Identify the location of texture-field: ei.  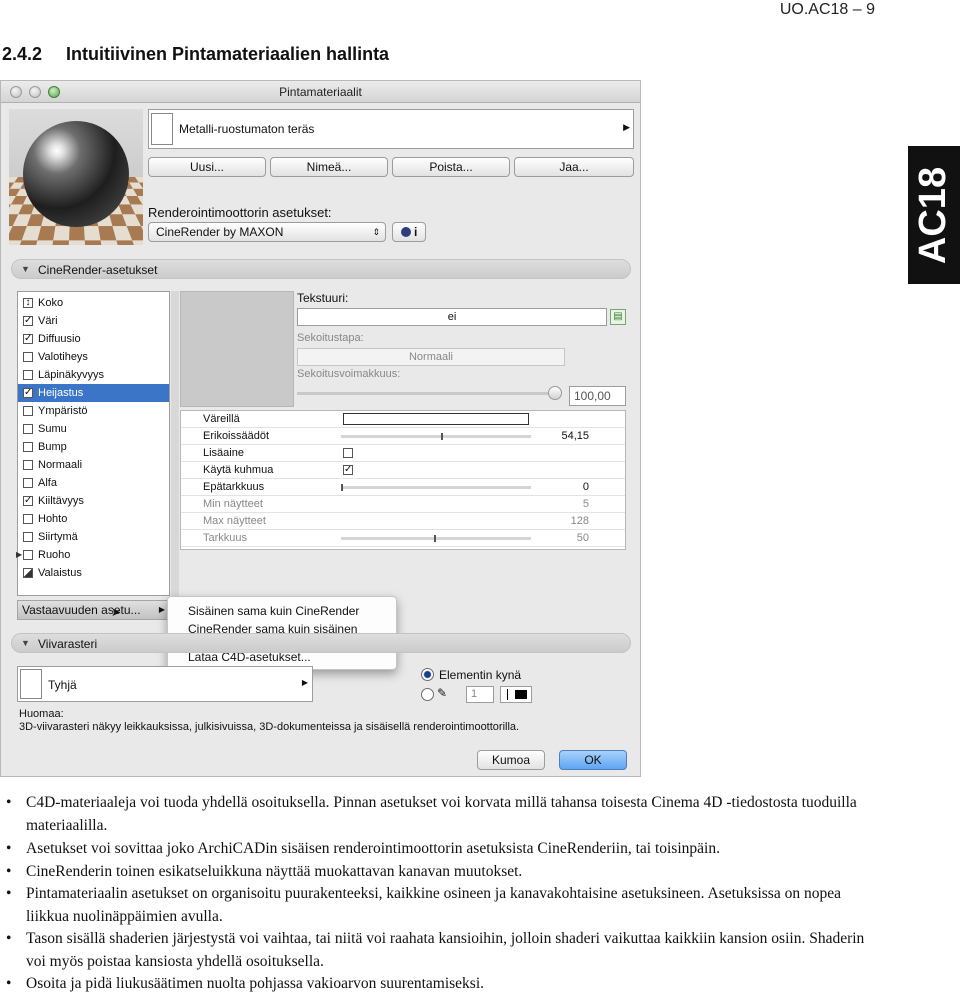
(452, 317).